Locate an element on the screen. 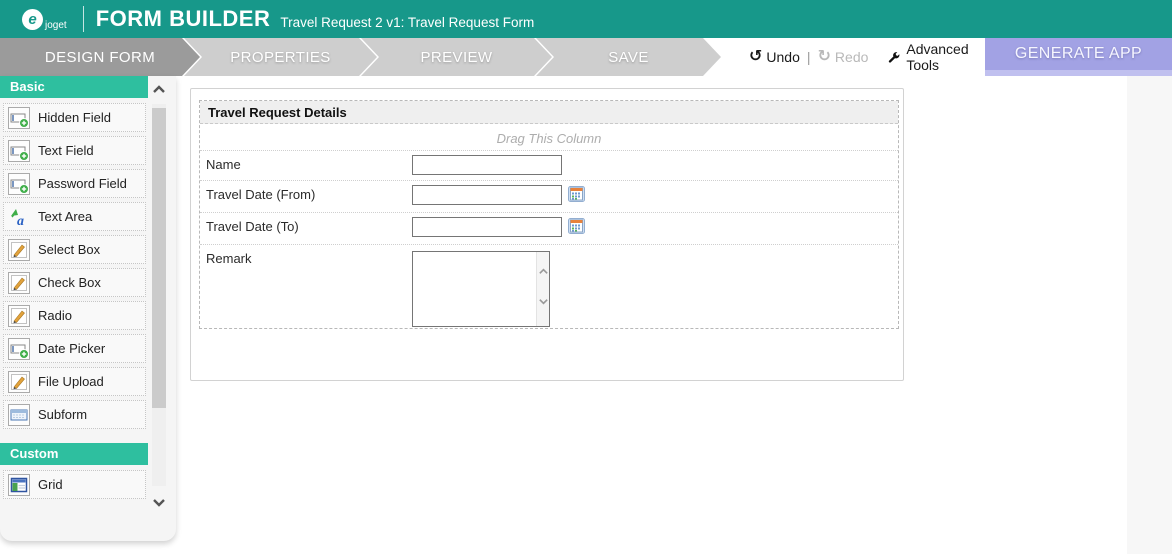 The image size is (1172, 554). palette-item-check-box: Check Box is located at coordinates (74, 282).